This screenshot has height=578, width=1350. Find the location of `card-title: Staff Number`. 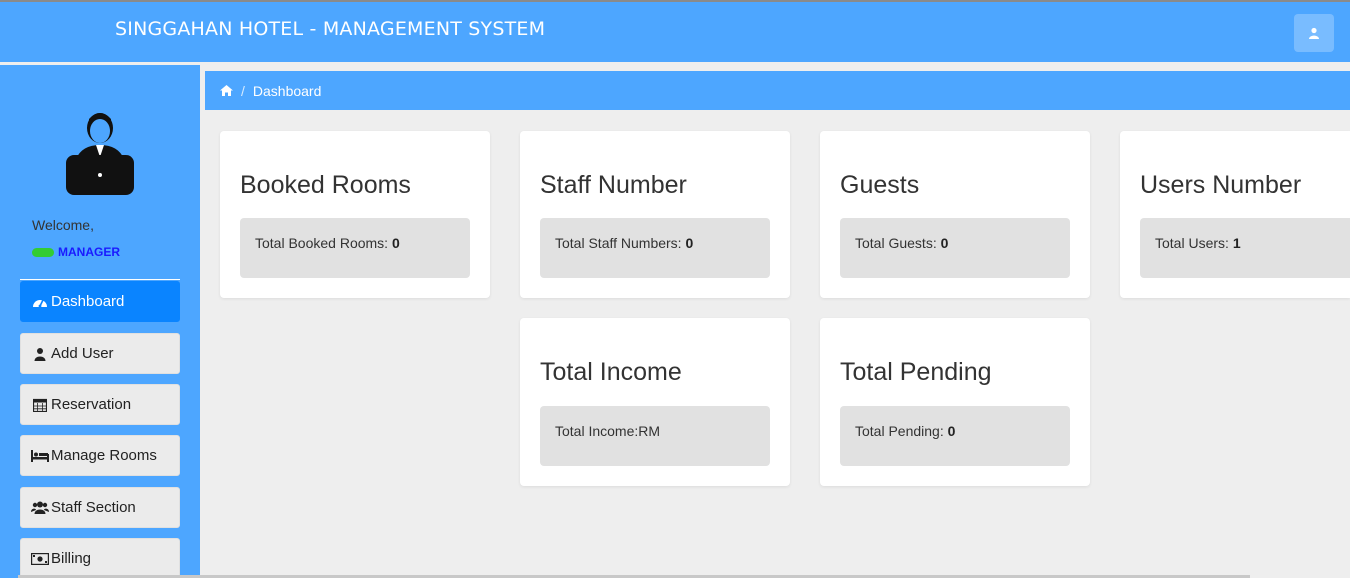

card-title: Staff Number is located at coordinates (613, 185).